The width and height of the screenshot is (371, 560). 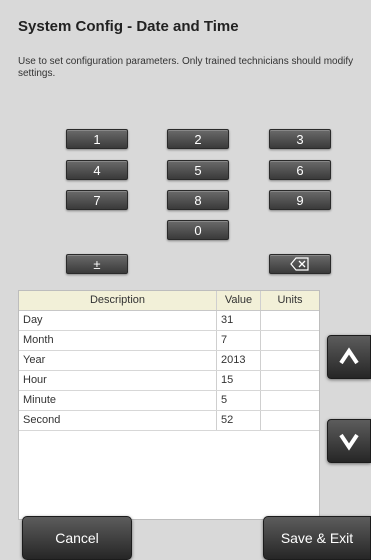 I want to click on chevron-up-icon, so click(x=349, y=357).